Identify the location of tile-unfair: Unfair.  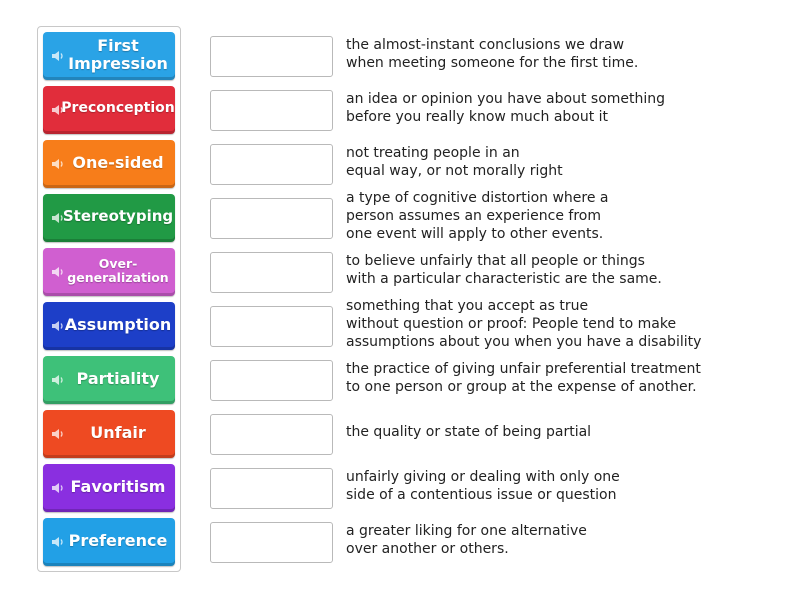
(109, 434).